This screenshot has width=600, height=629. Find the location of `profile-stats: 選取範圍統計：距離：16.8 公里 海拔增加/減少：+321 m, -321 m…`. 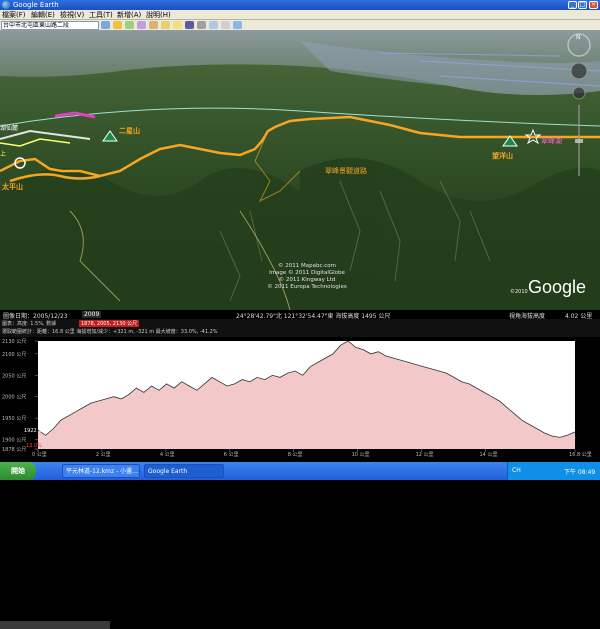

profile-stats: 選取範圍統計：距離：16.8 公里 海拔增加/減少：+321 m, -321 m… is located at coordinates (110, 332).